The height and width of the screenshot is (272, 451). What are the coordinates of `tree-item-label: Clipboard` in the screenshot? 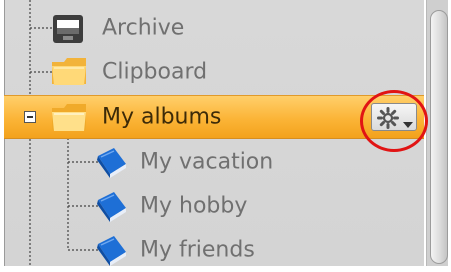 It's located at (155, 72).